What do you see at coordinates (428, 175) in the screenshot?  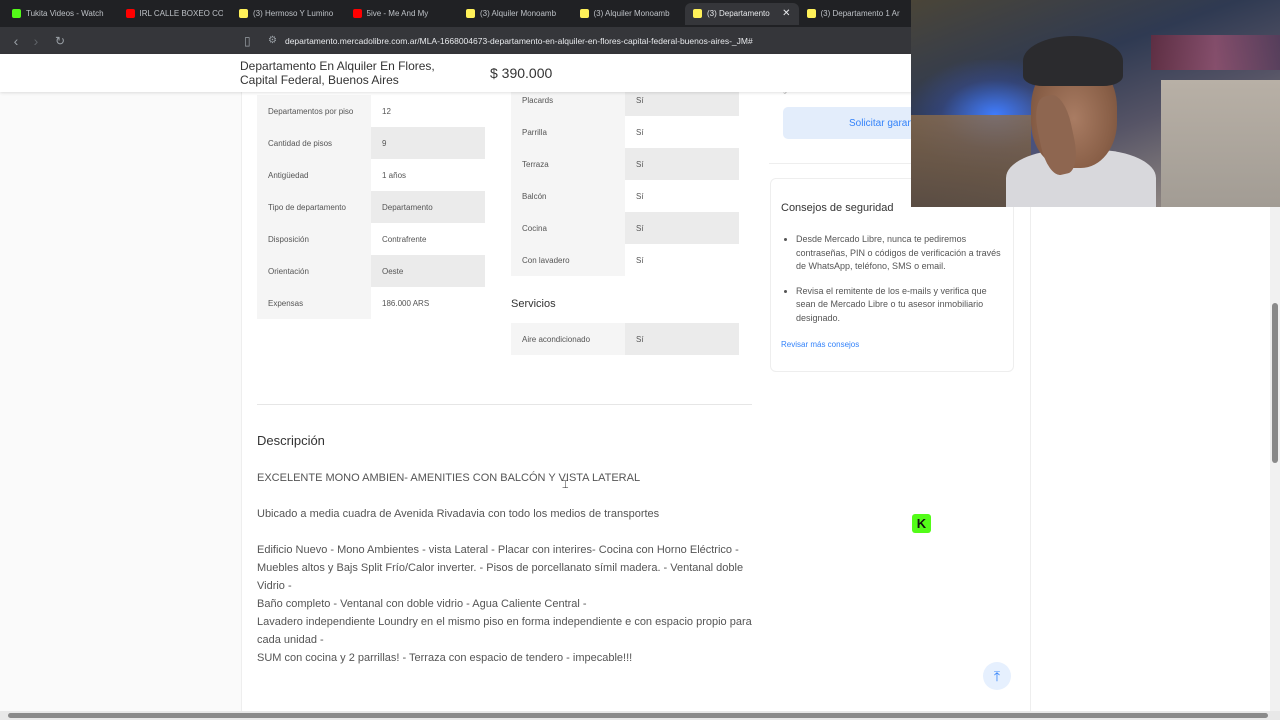 I see `spec-value: 1 años` at bounding box center [428, 175].